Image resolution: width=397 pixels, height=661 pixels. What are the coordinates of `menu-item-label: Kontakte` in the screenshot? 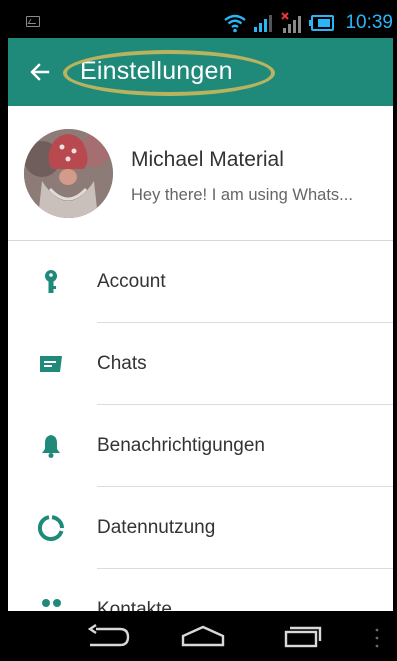 It's located at (134, 605).